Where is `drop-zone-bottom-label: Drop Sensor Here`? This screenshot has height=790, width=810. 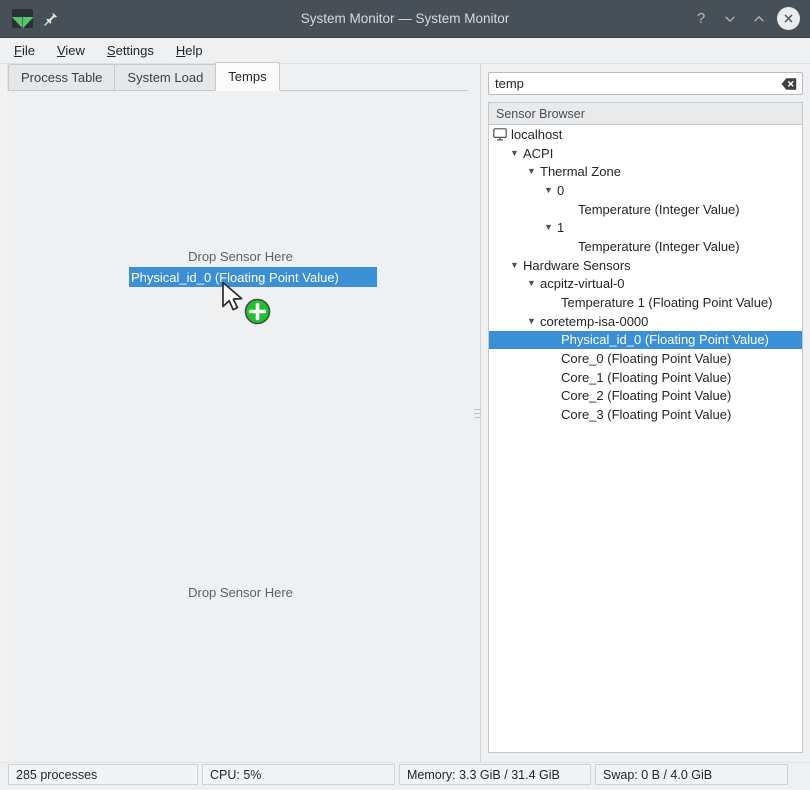
drop-zone-bottom-label: Drop Sensor Here is located at coordinates (240, 592).